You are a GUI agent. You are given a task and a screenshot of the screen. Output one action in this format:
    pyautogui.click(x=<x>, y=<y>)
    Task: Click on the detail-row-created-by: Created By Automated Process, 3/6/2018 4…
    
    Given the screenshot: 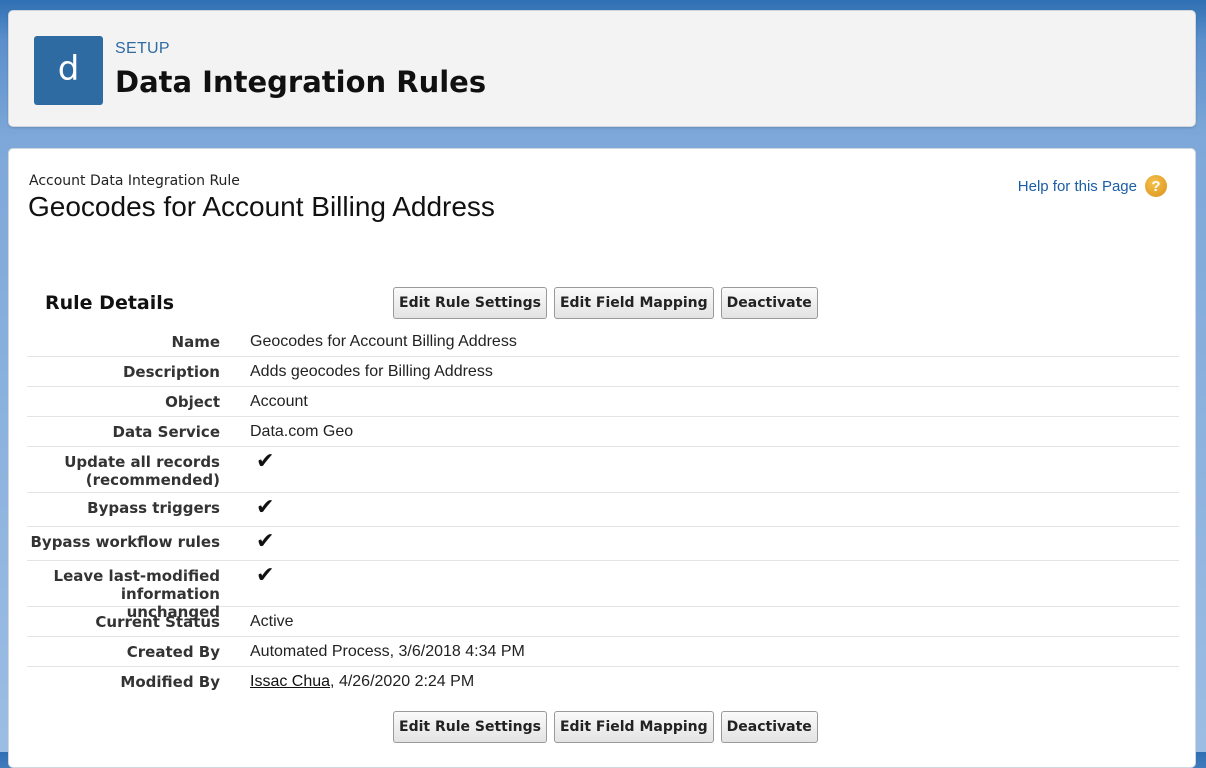 What is the action you would take?
    pyautogui.click(x=603, y=652)
    